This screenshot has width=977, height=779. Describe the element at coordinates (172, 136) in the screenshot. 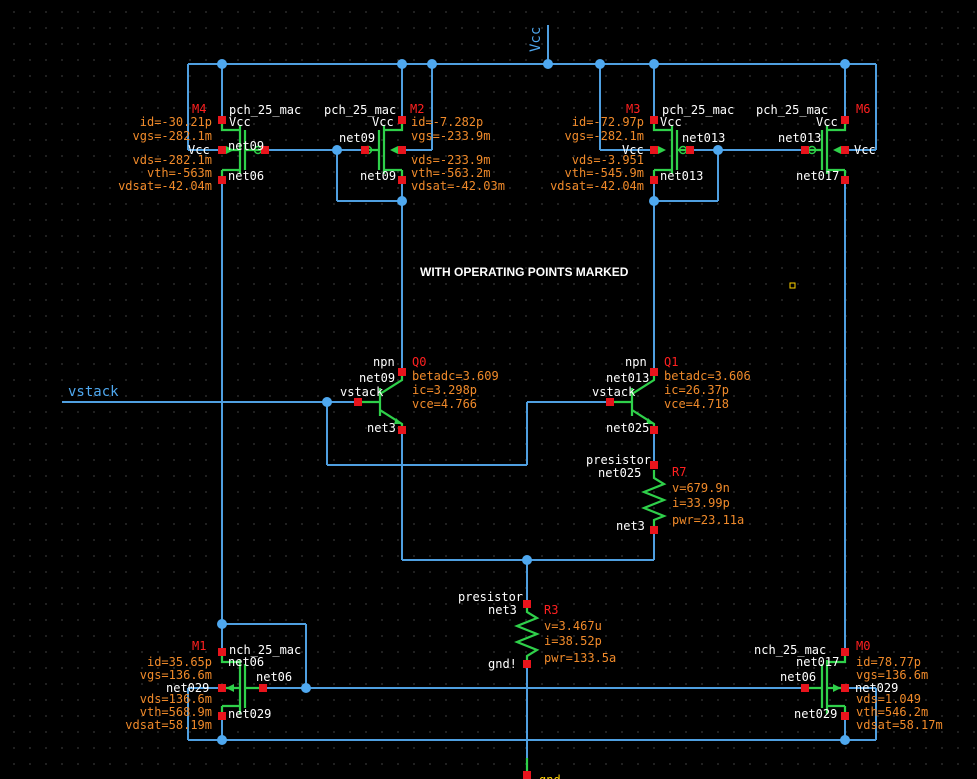

I see `m4-vgs: vgs=-282.1m` at that location.